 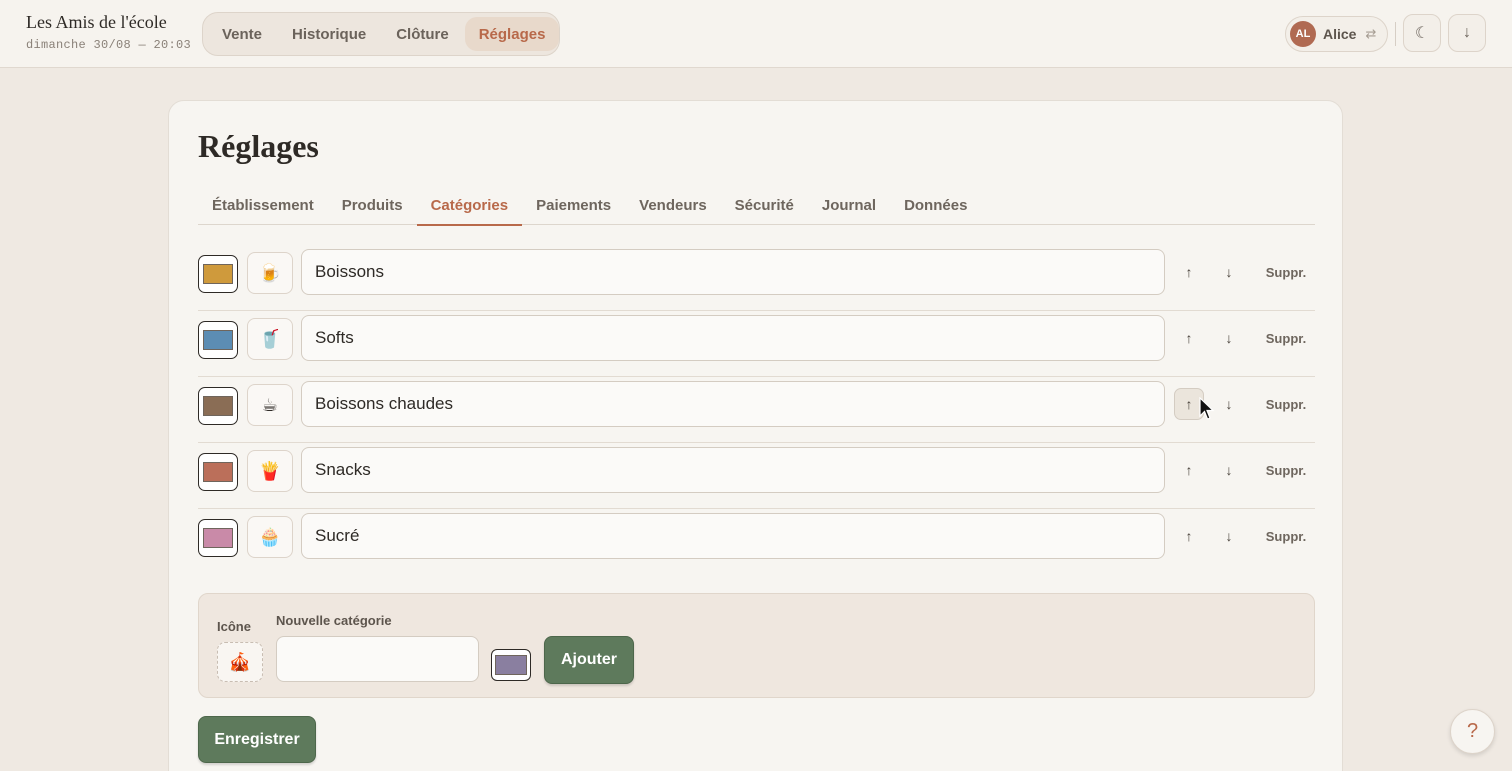 I want to click on download-button: ↓, so click(x=1467, y=33).